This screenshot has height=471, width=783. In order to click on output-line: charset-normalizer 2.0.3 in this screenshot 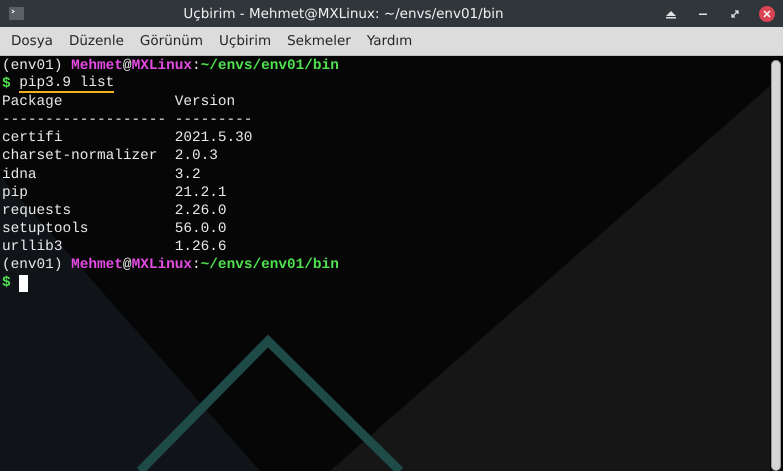, I will do `click(110, 156)`.